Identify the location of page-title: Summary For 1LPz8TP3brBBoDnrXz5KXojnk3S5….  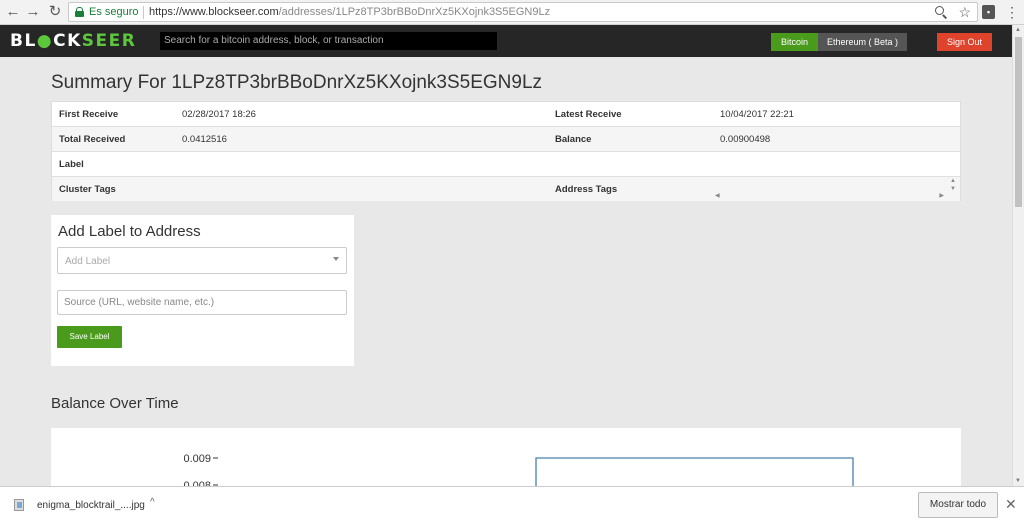
(297, 82).